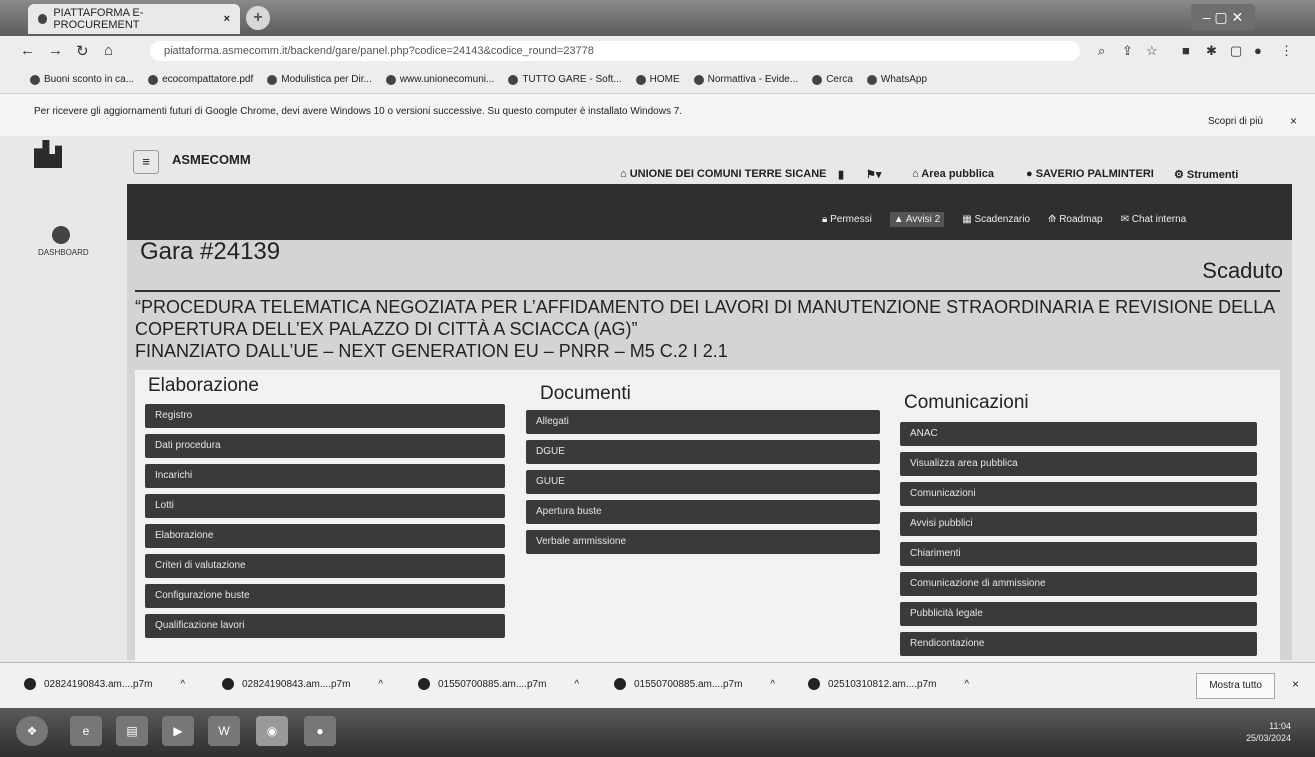 This screenshot has height=757, width=1315. What do you see at coordinates (1078, 584) in the screenshot?
I see `btn-comunicazione-ammissione: Comunicazione di ammissione` at bounding box center [1078, 584].